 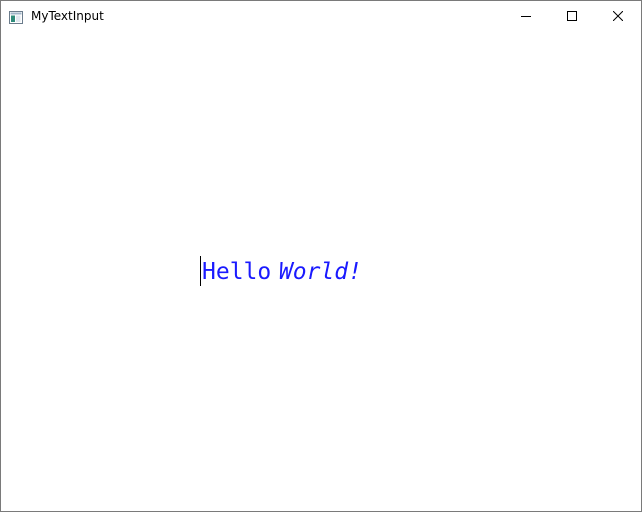 I want to click on italic-text: World!, so click(x=320, y=272).